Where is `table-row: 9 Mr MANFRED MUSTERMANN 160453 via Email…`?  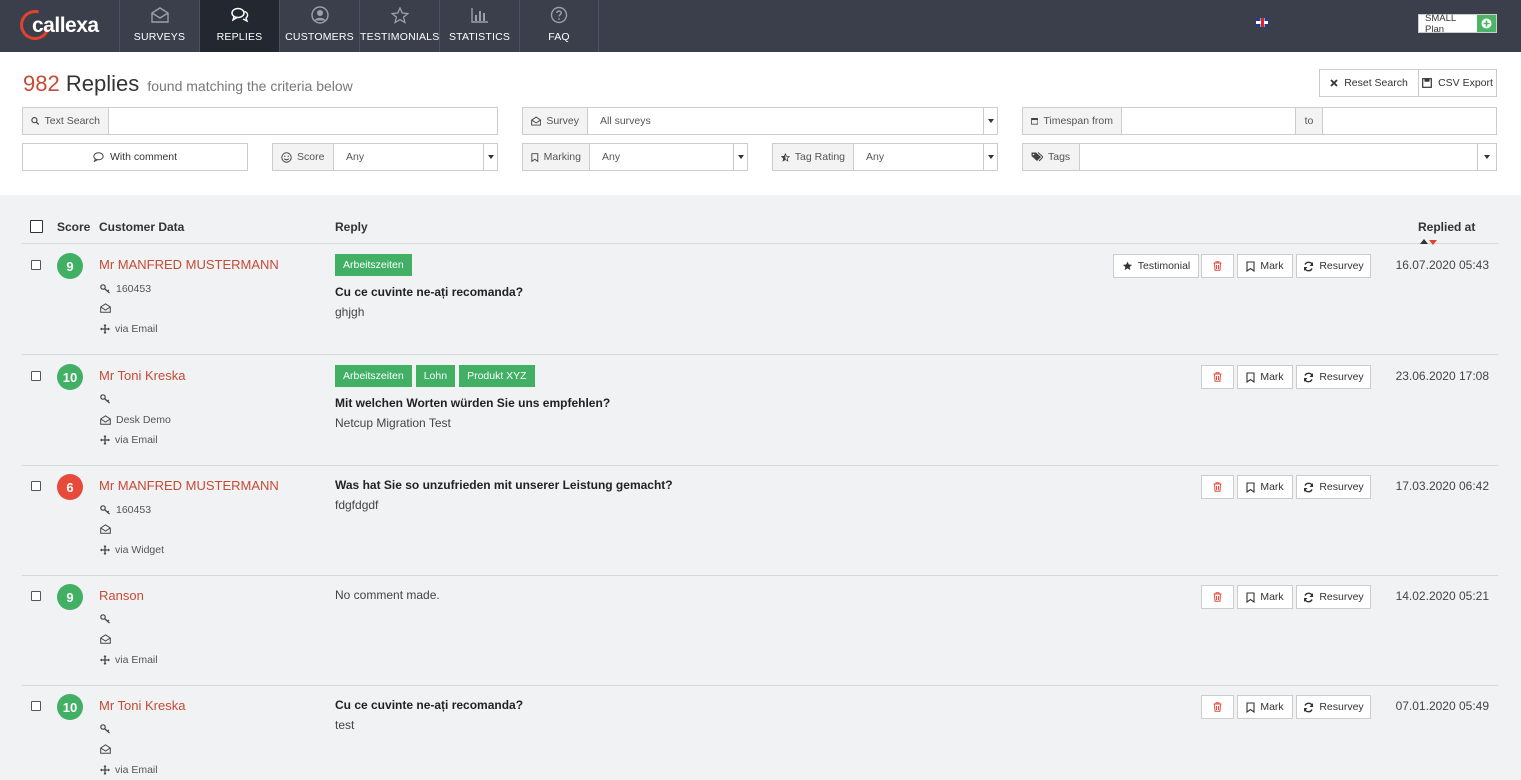 table-row: 9 Mr MANFRED MUSTERMANN 160453 via Email… is located at coordinates (760, 299).